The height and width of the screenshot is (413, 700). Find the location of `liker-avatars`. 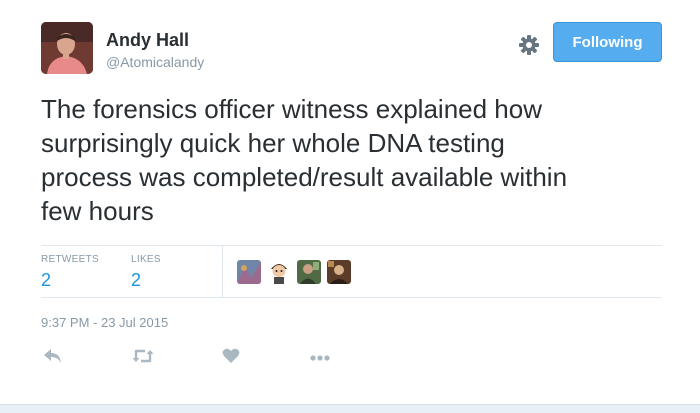

liker-avatars is located at coordinates (294, 272).